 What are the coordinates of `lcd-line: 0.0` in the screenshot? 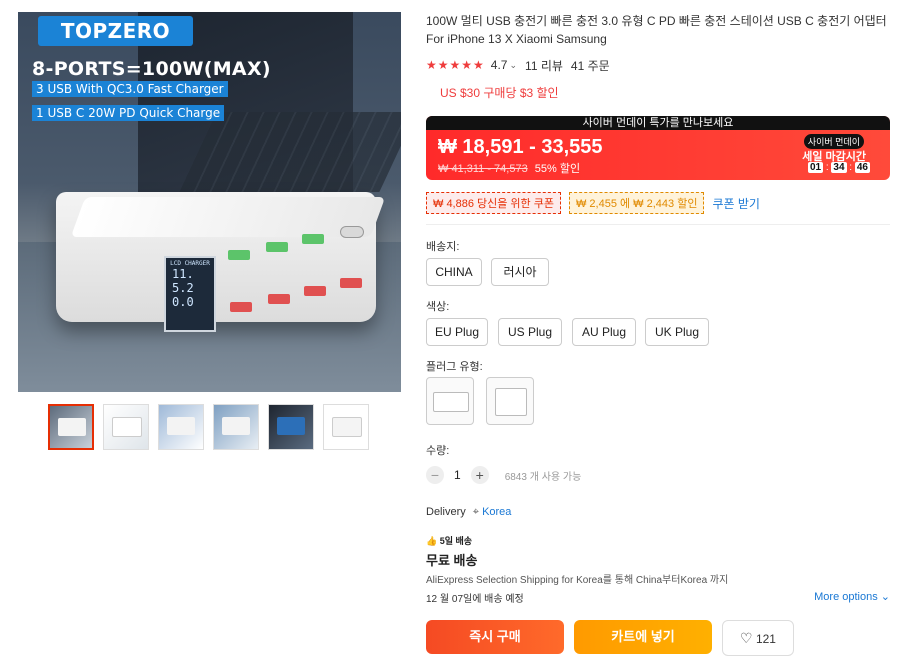 It's located at (183, 302).